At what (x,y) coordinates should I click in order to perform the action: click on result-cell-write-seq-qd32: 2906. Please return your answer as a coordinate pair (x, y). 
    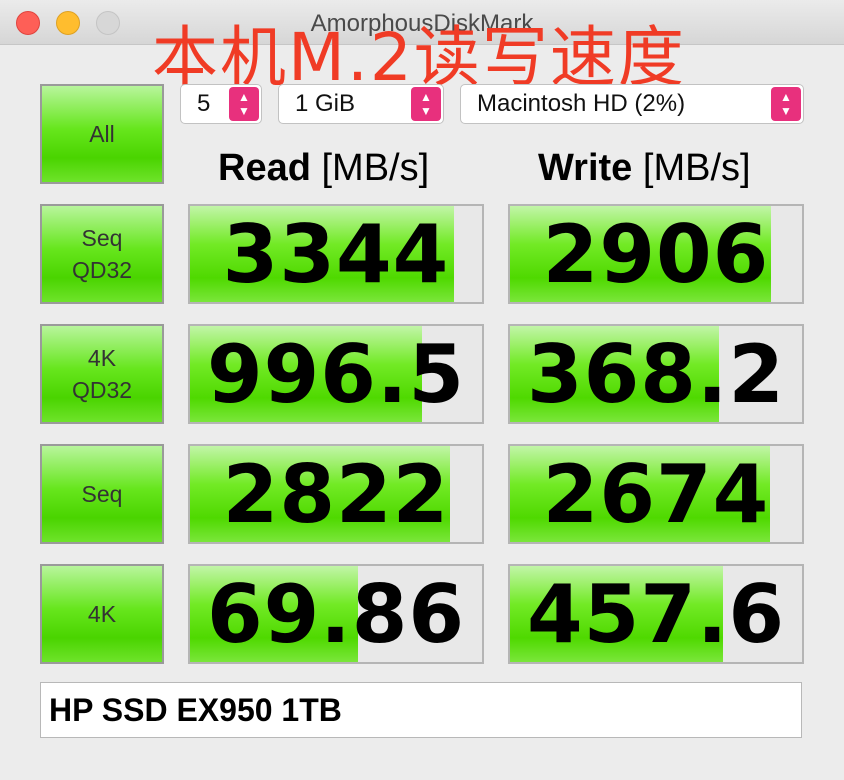
    Looking at the image, I should click on (656, 254).